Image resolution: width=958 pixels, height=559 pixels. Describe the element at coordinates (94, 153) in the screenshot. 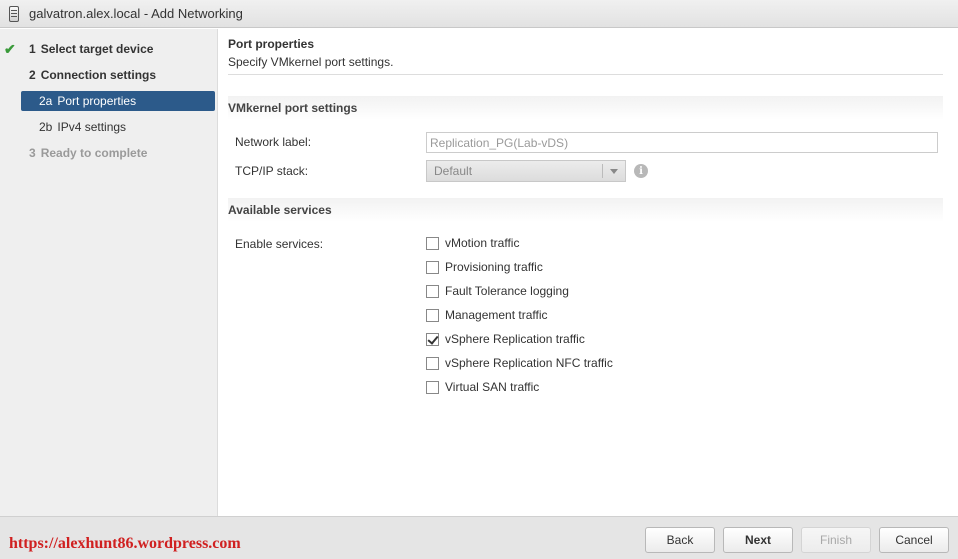

I see `step-label: Ready to complete` at that location.